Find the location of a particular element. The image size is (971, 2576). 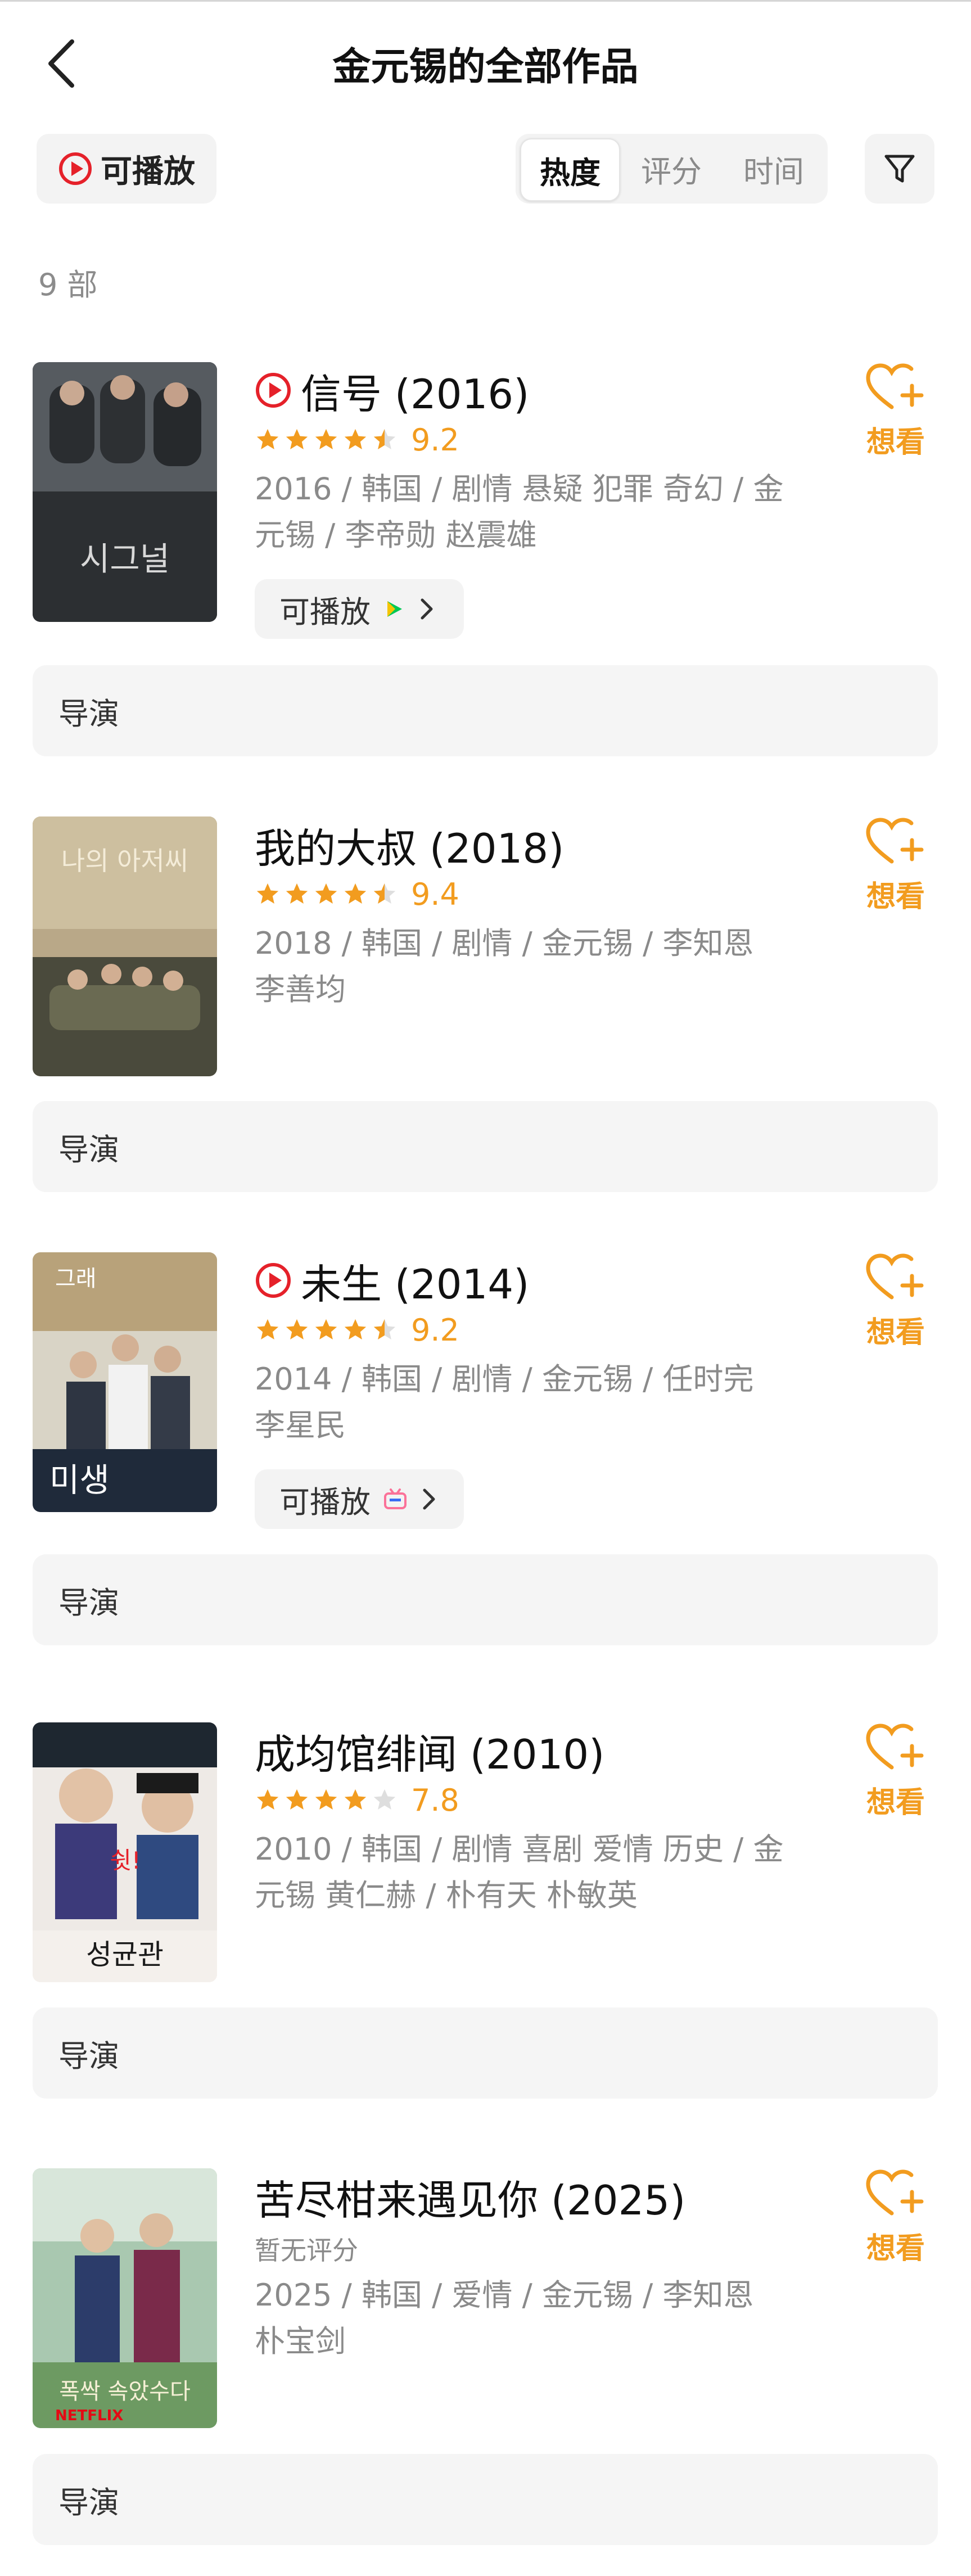

playable-filter-label: 可播放 is located at coordinates (148, 171).